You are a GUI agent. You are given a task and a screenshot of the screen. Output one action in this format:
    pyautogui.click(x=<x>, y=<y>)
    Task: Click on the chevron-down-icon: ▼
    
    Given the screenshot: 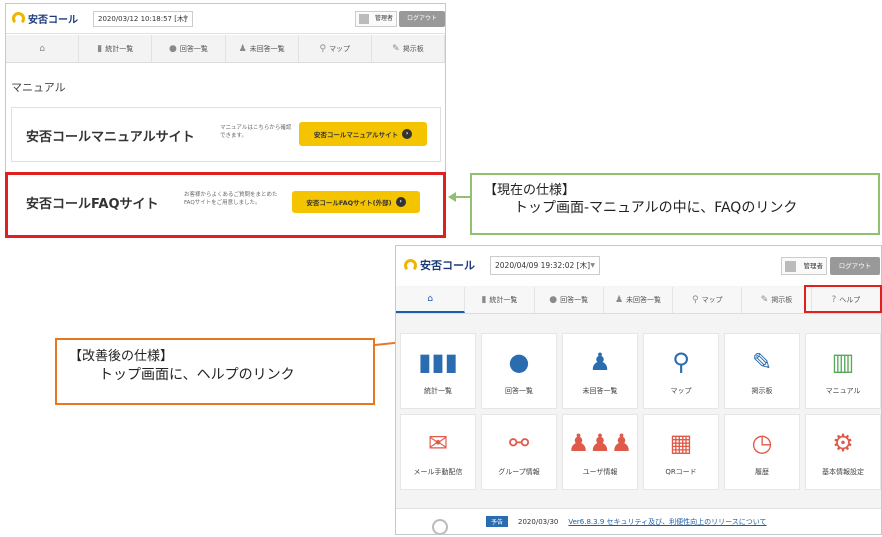 What is the action you would take?
    pyautogui.click(x=592, y=265)
    